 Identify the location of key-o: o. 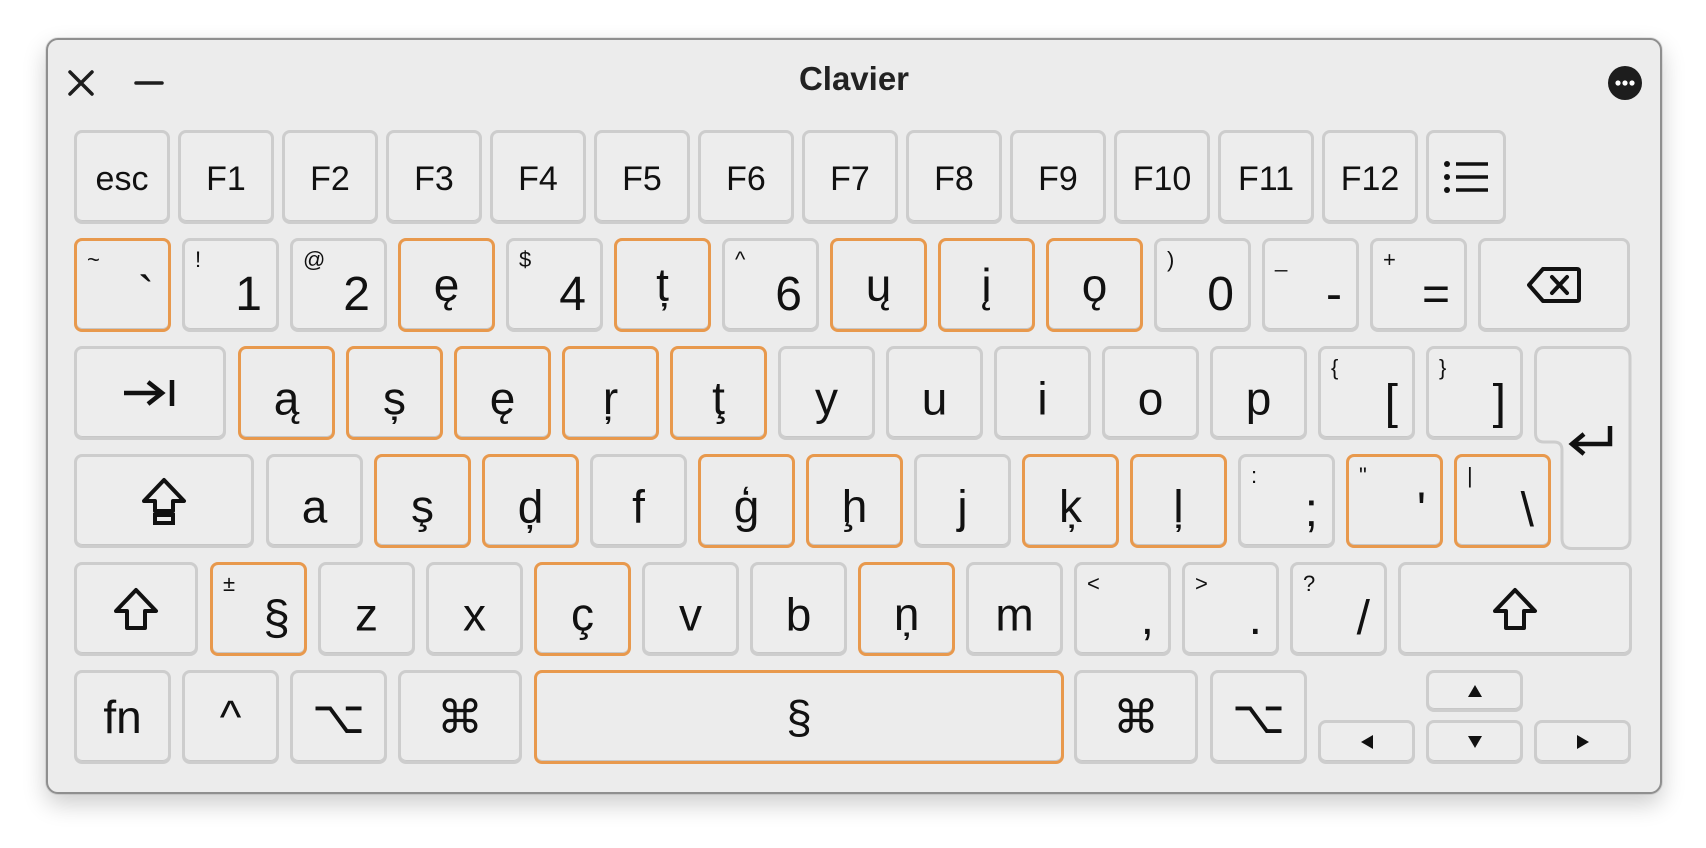
(1150, 393).